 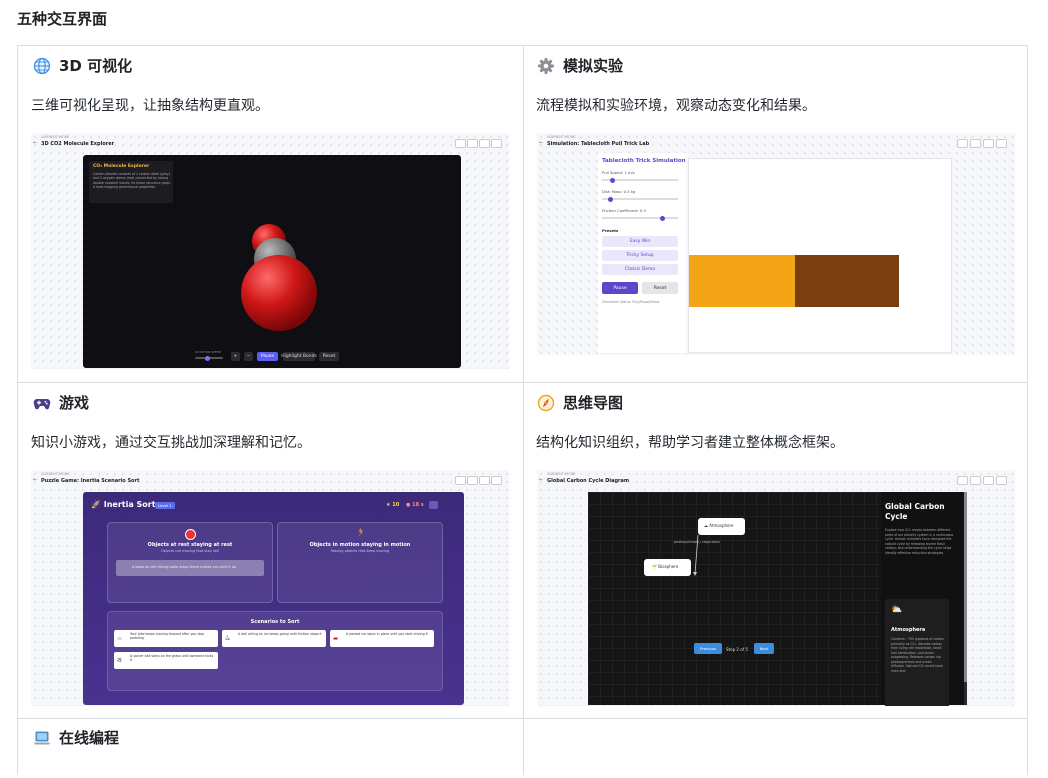 What do you see at coordinates (393, 505) in the screenshot?
I see `score: ★ 10` at bounding box center [393, 505].